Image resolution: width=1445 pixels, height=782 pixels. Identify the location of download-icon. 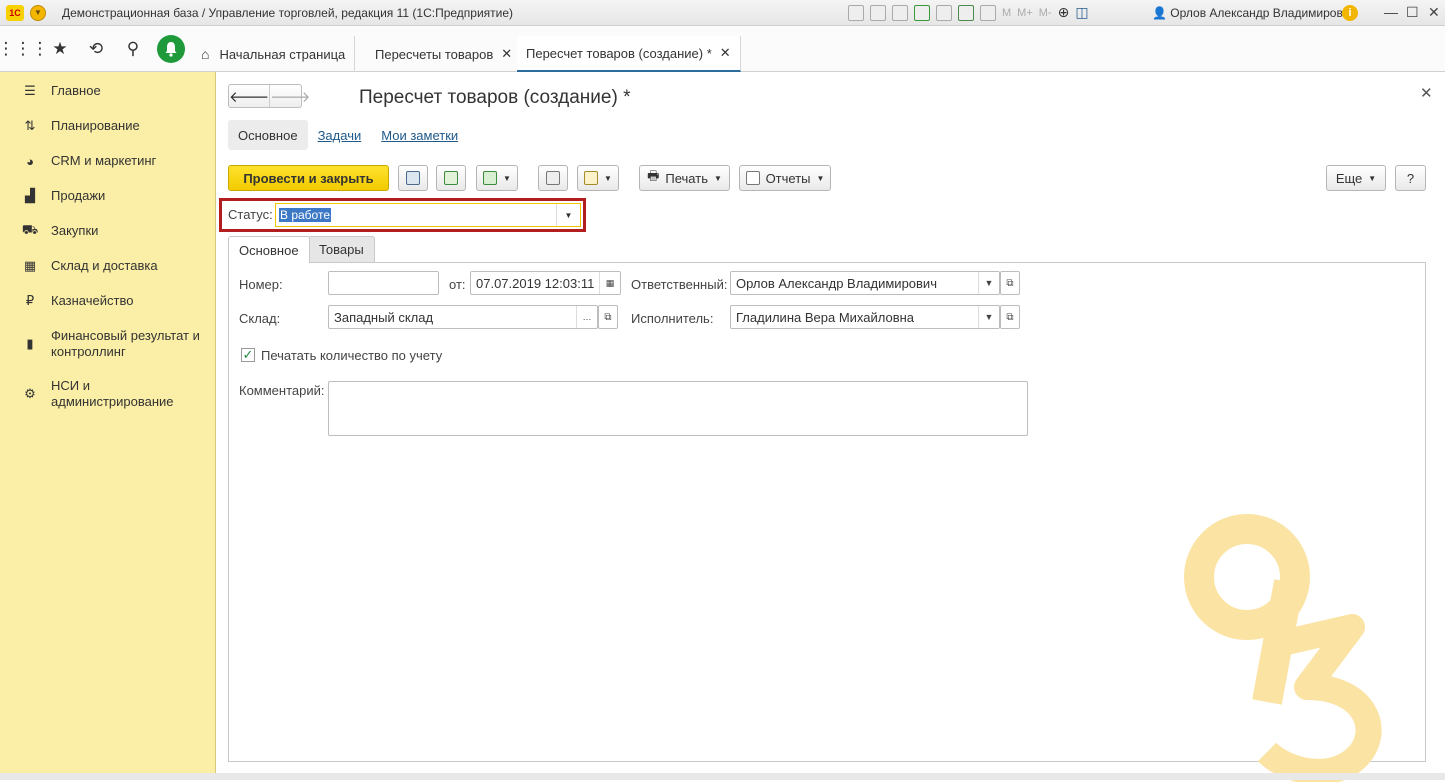
(922, 12).